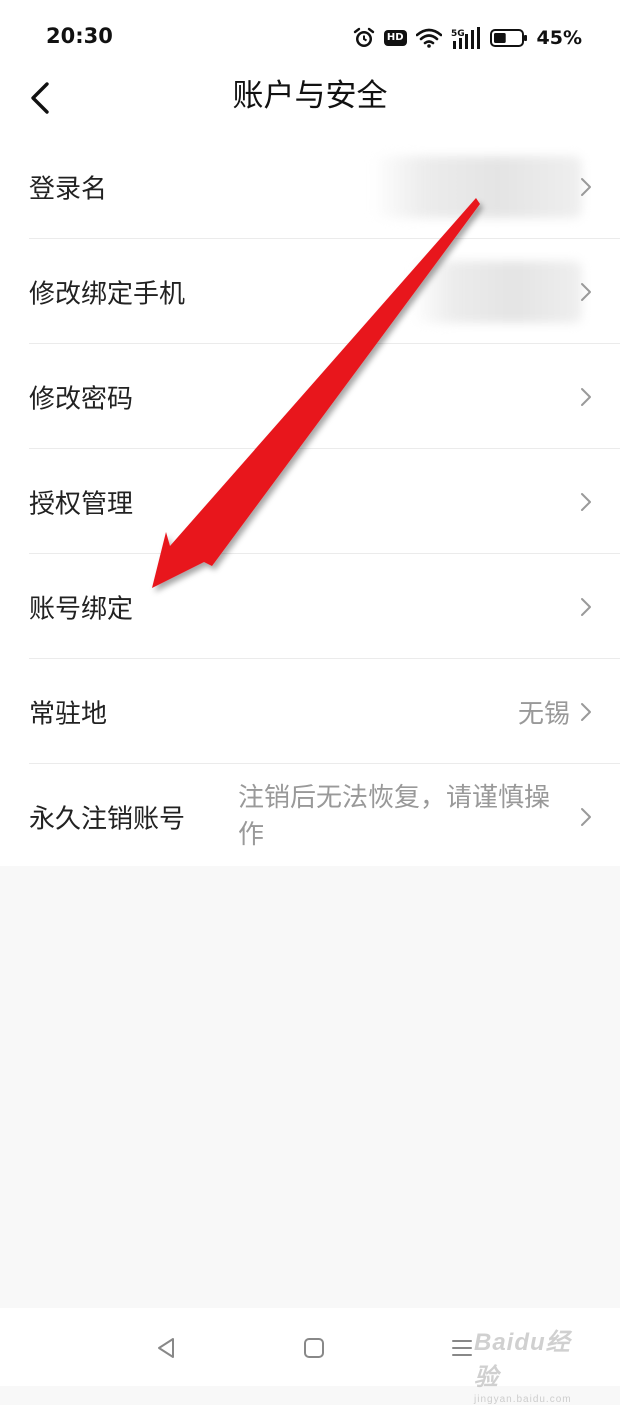  Describe the element at coordinates (68, 189) in the screenshot. I see `row-label: 登录名` at that location.